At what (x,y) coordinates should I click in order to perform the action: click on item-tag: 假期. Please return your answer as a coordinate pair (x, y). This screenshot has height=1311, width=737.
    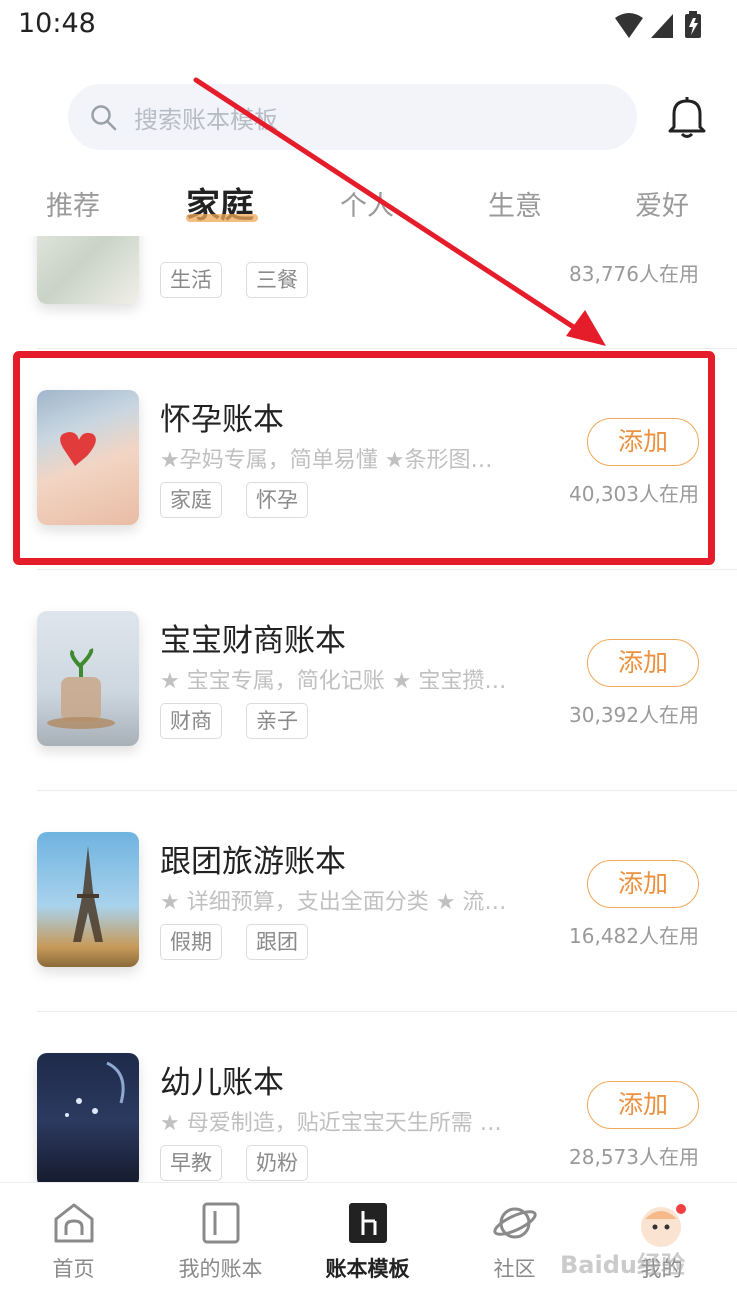
    Looking at the image, I should click on (191, 942).